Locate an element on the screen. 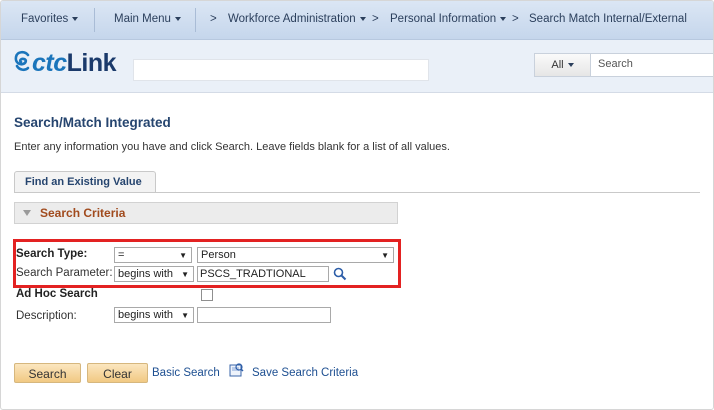 The image size is (714, 410). tab-label: Find an Existing Value is located at coordinates (83, 182).